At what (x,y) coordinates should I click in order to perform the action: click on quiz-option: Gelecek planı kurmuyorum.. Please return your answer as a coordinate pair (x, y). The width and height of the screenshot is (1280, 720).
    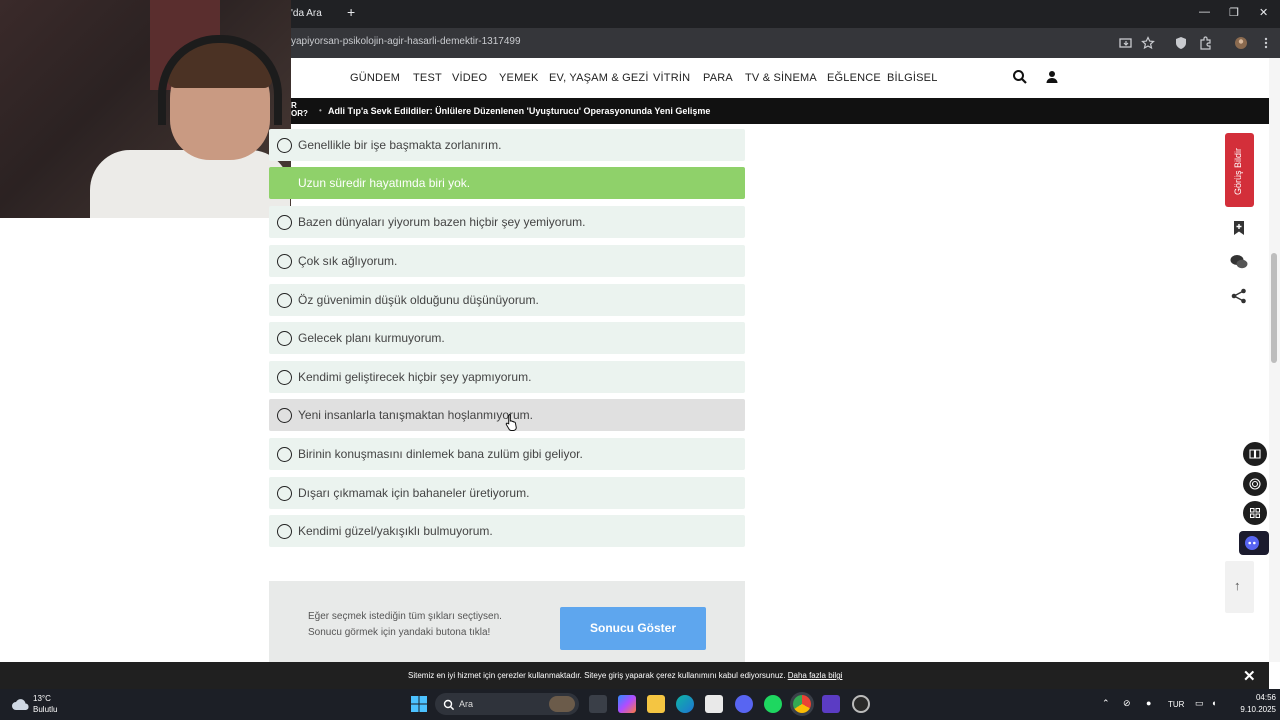
    Looking at the image, I should click on (507, 338).